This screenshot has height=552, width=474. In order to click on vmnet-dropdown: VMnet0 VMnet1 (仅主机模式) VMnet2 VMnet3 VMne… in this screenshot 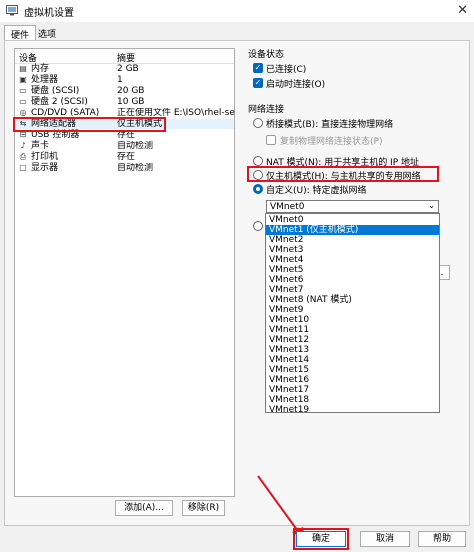, I will do `click(352, 314)`.